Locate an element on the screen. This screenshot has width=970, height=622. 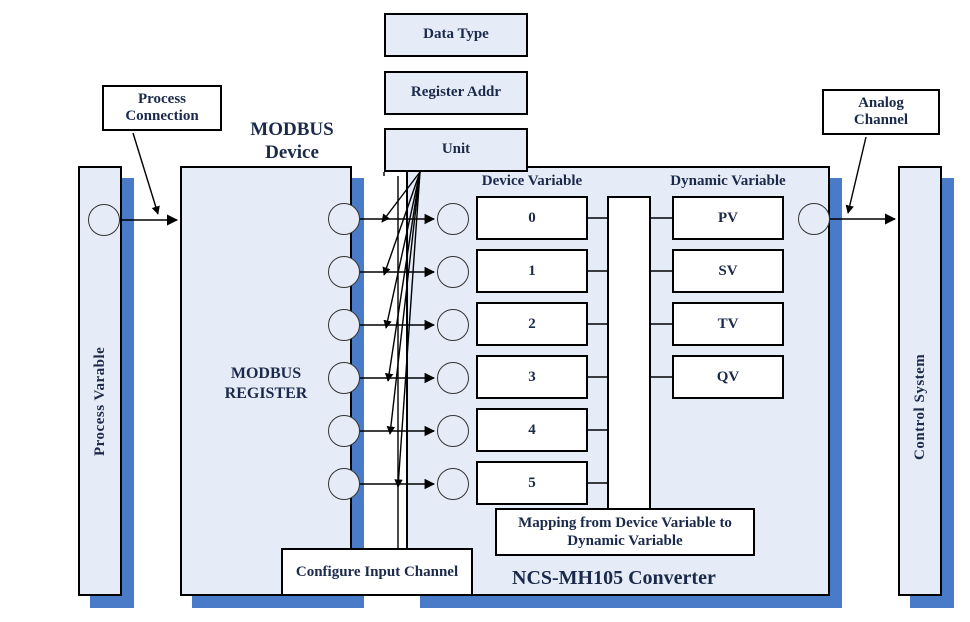
callout-unit: Unit is located at coordinates (456, 150).